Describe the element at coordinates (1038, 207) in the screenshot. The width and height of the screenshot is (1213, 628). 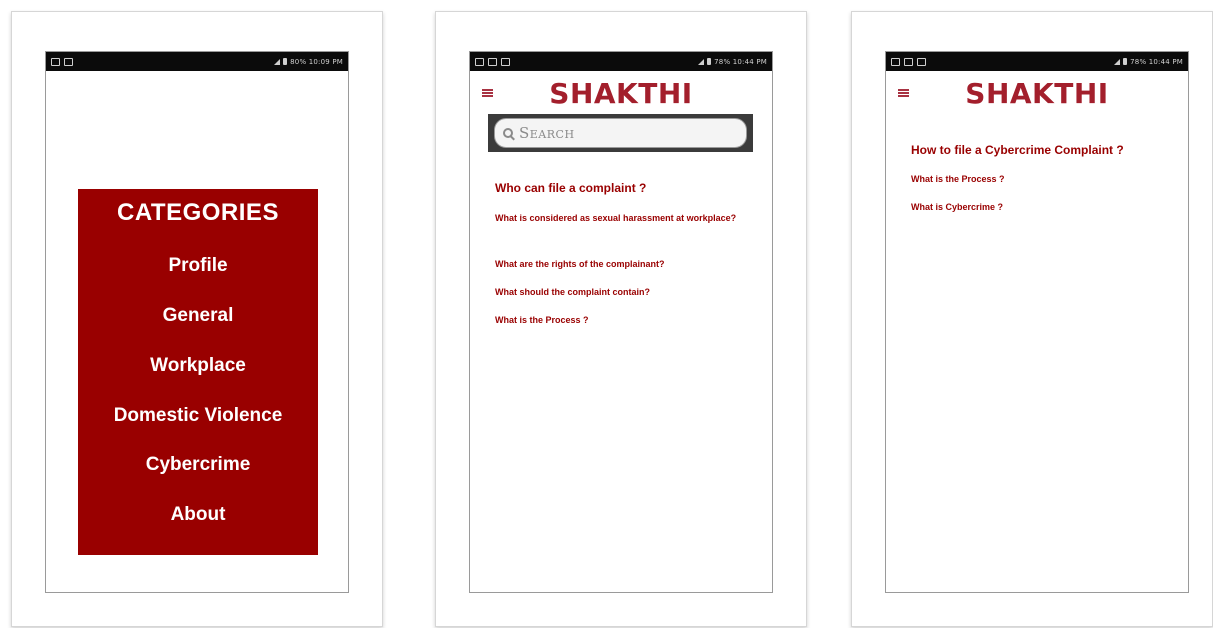
I see `question-link: What is Cybercrime ?` at that location.